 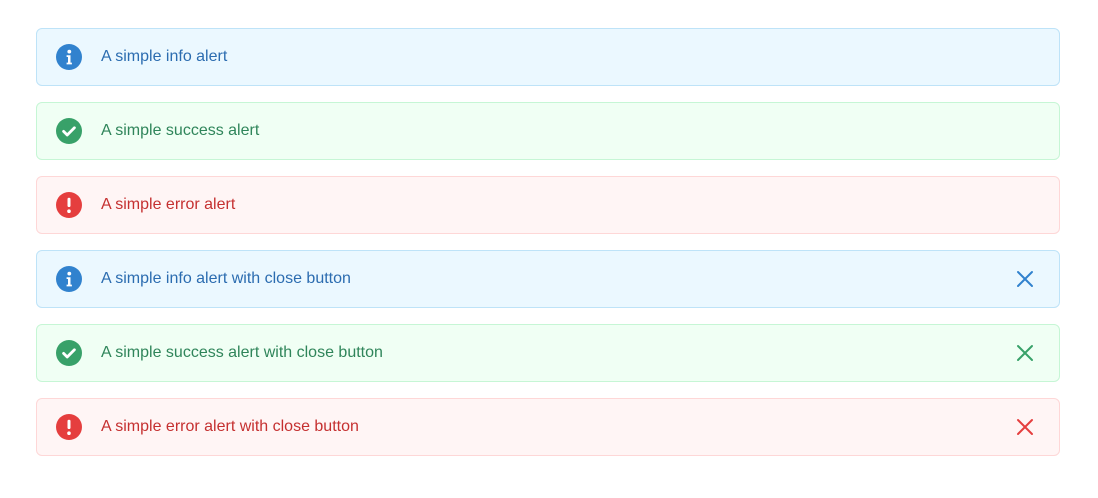 What do you see at coordinates (548, 131) in the screenshot?
I see `success-alert: A simple success alert` at bounding box center [548, 131].